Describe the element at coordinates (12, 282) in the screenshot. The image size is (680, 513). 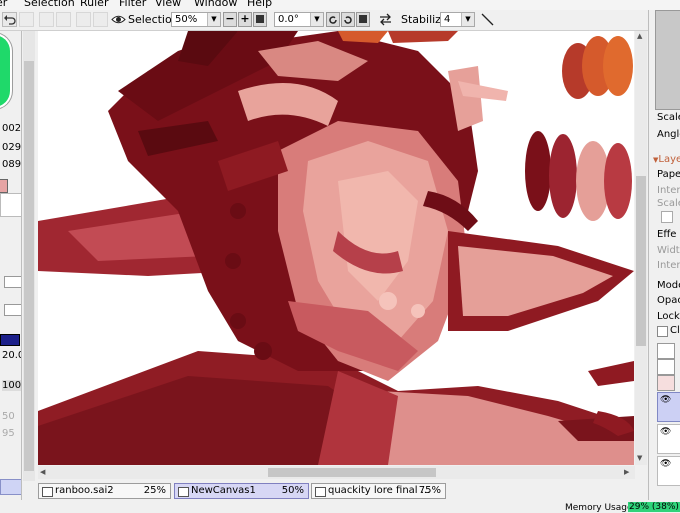
I see `brush-preview` at that location.